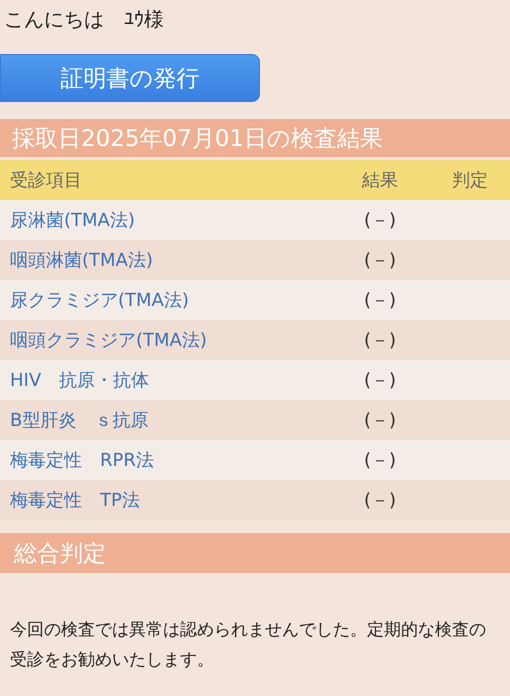 Image resolution: width=510 pixels, height=696 pixels. What do you see at coordinates (80, 420) in the screenshot?
I see `test-item: B型肝炎 ｓ抗原` at bounding box center [80, 420].